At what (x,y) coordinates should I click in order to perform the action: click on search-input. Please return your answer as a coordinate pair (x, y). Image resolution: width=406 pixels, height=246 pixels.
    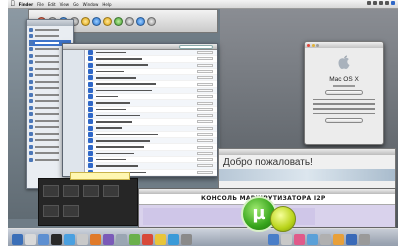
    Looking at the image, I should click on (196, 47).